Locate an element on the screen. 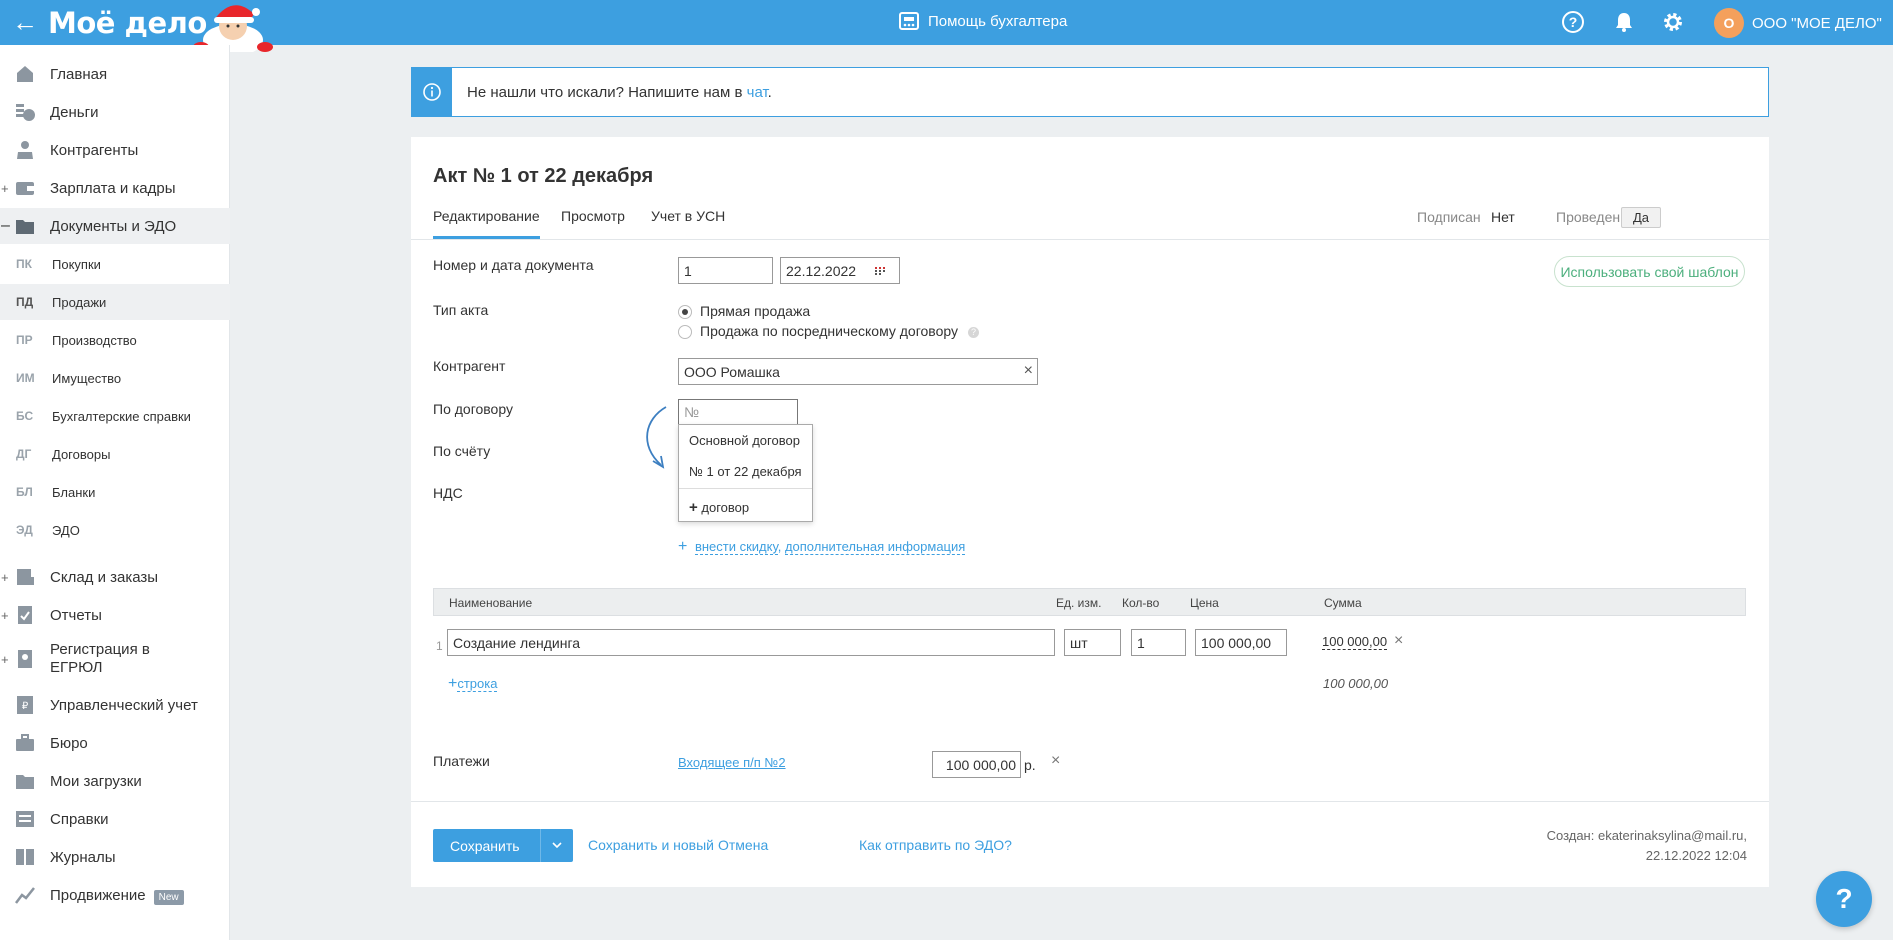 This screenshot has width=1893, height=940. add-row-link: +строка is located at coordinates (473, 684).